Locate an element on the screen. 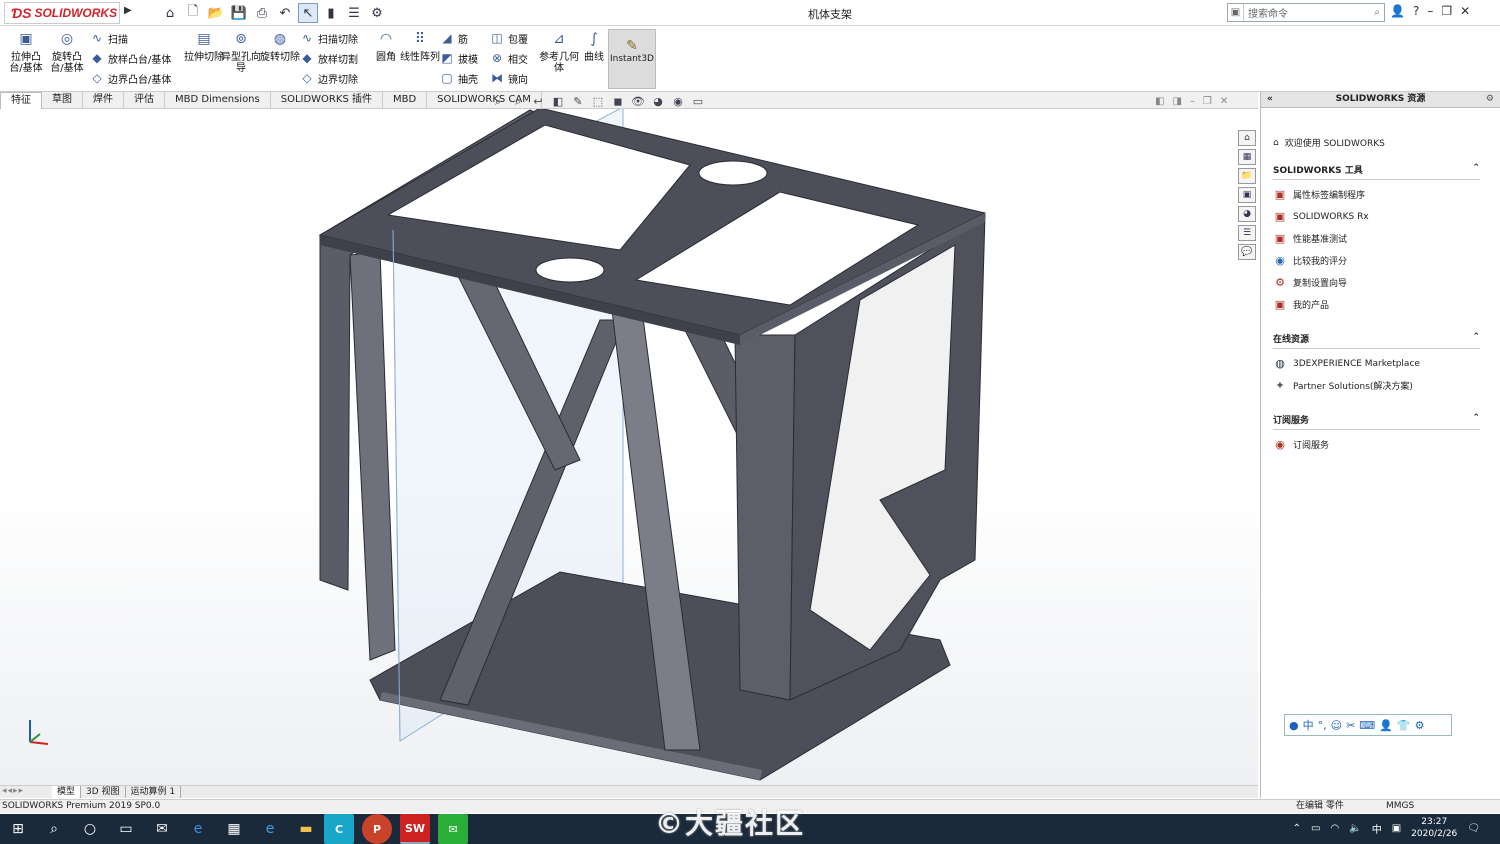 The image size is (1500, 844). wechat-icon: ✉ is located at coordinates (453, 829).